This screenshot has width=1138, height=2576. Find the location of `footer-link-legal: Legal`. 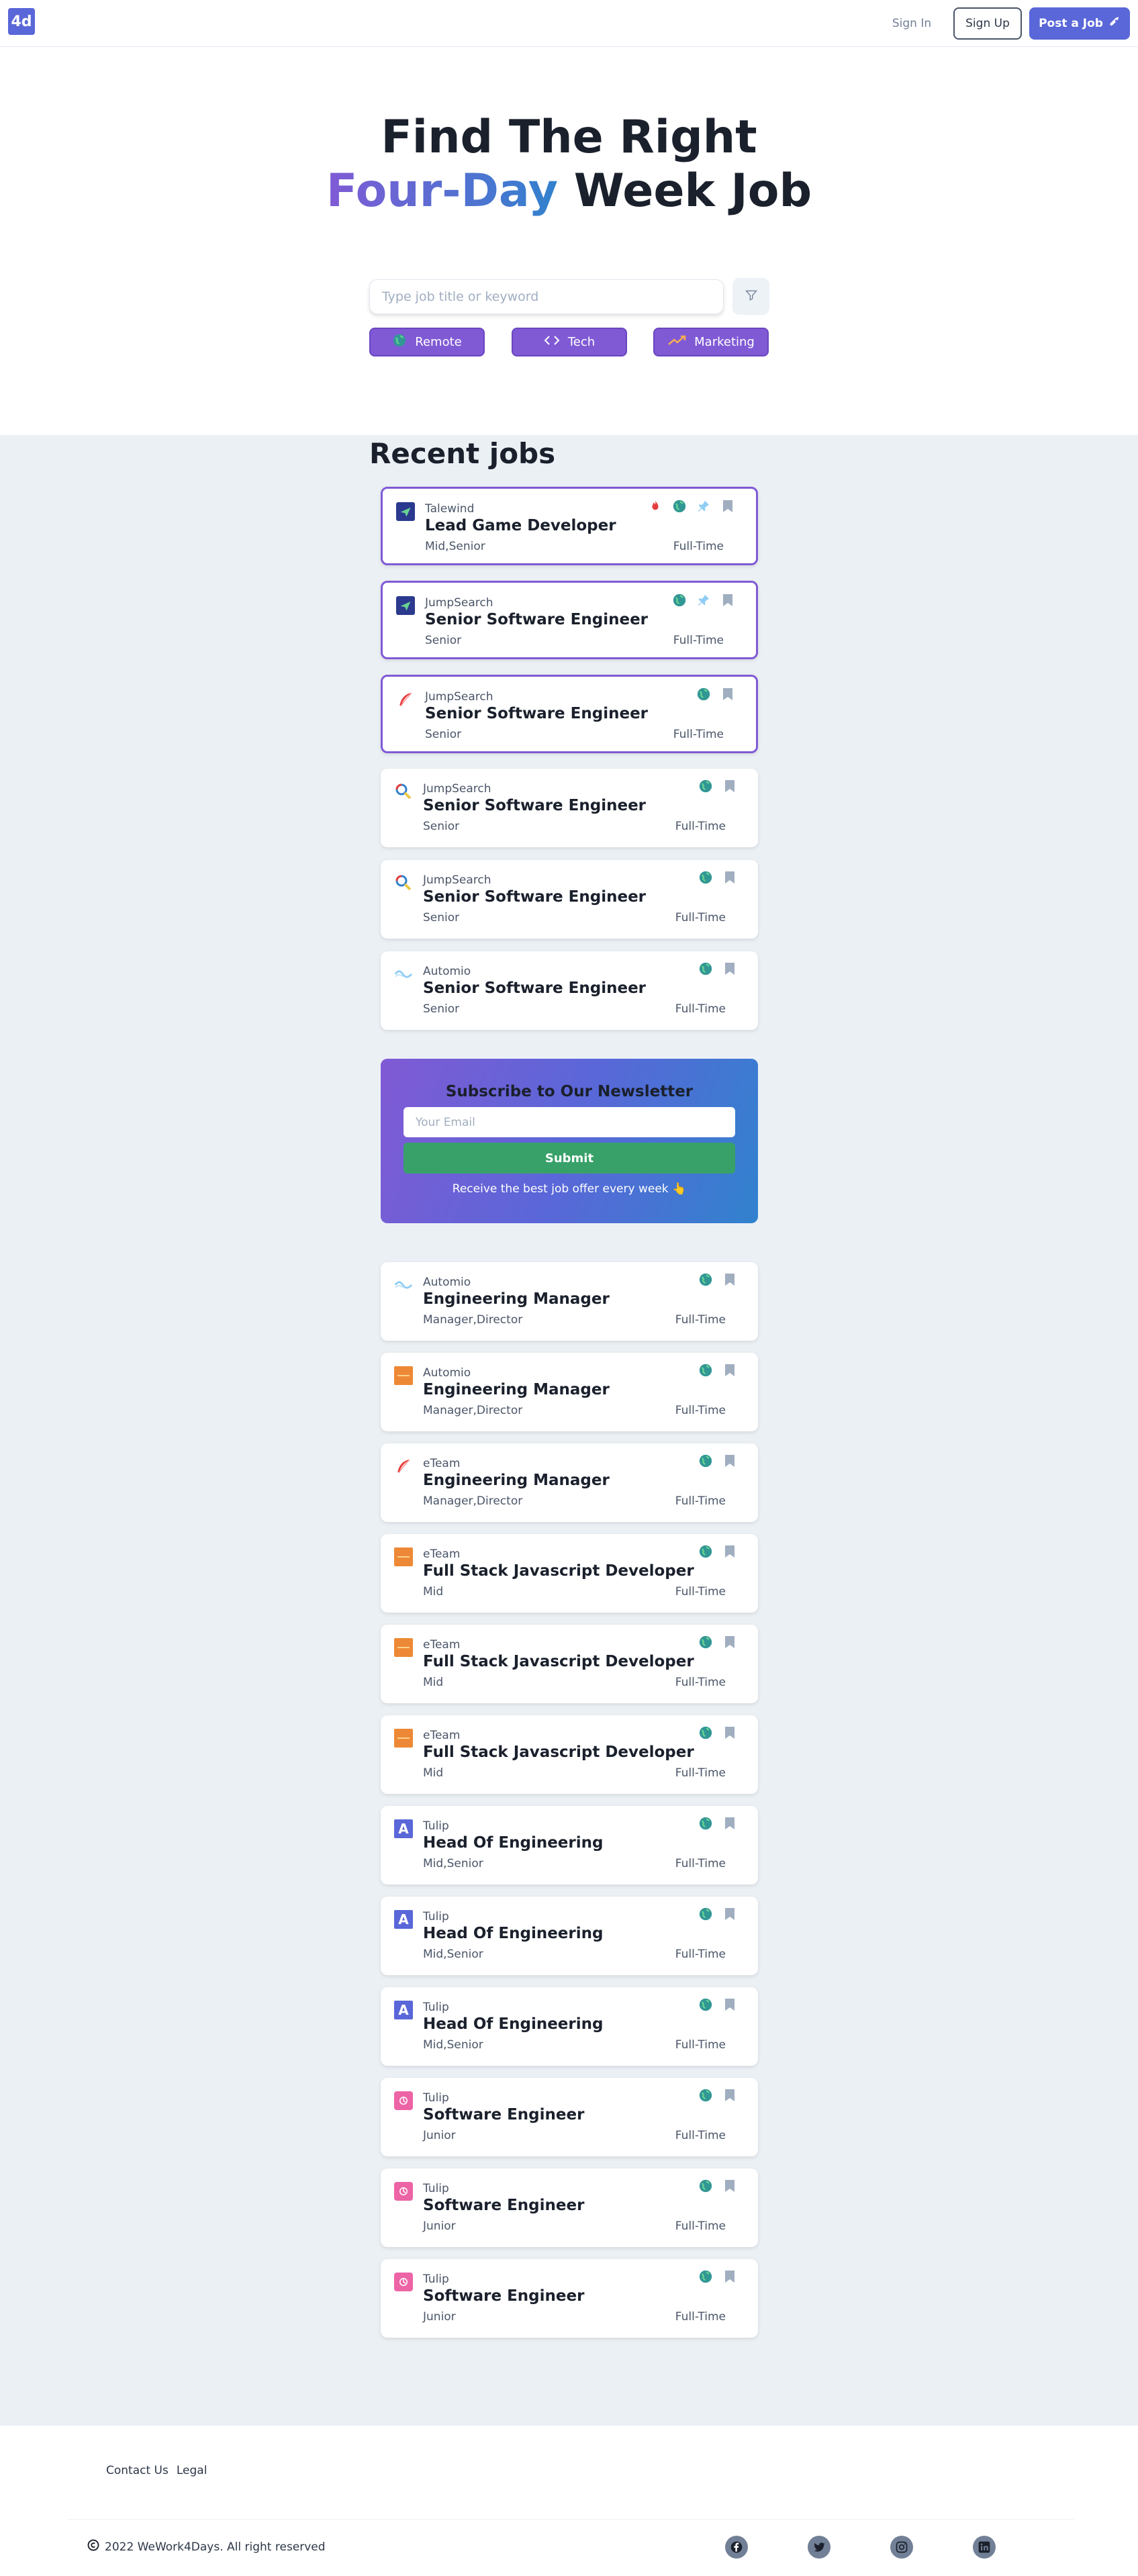

footer-link-legal: Legal is located at coordinates (192, 2470).